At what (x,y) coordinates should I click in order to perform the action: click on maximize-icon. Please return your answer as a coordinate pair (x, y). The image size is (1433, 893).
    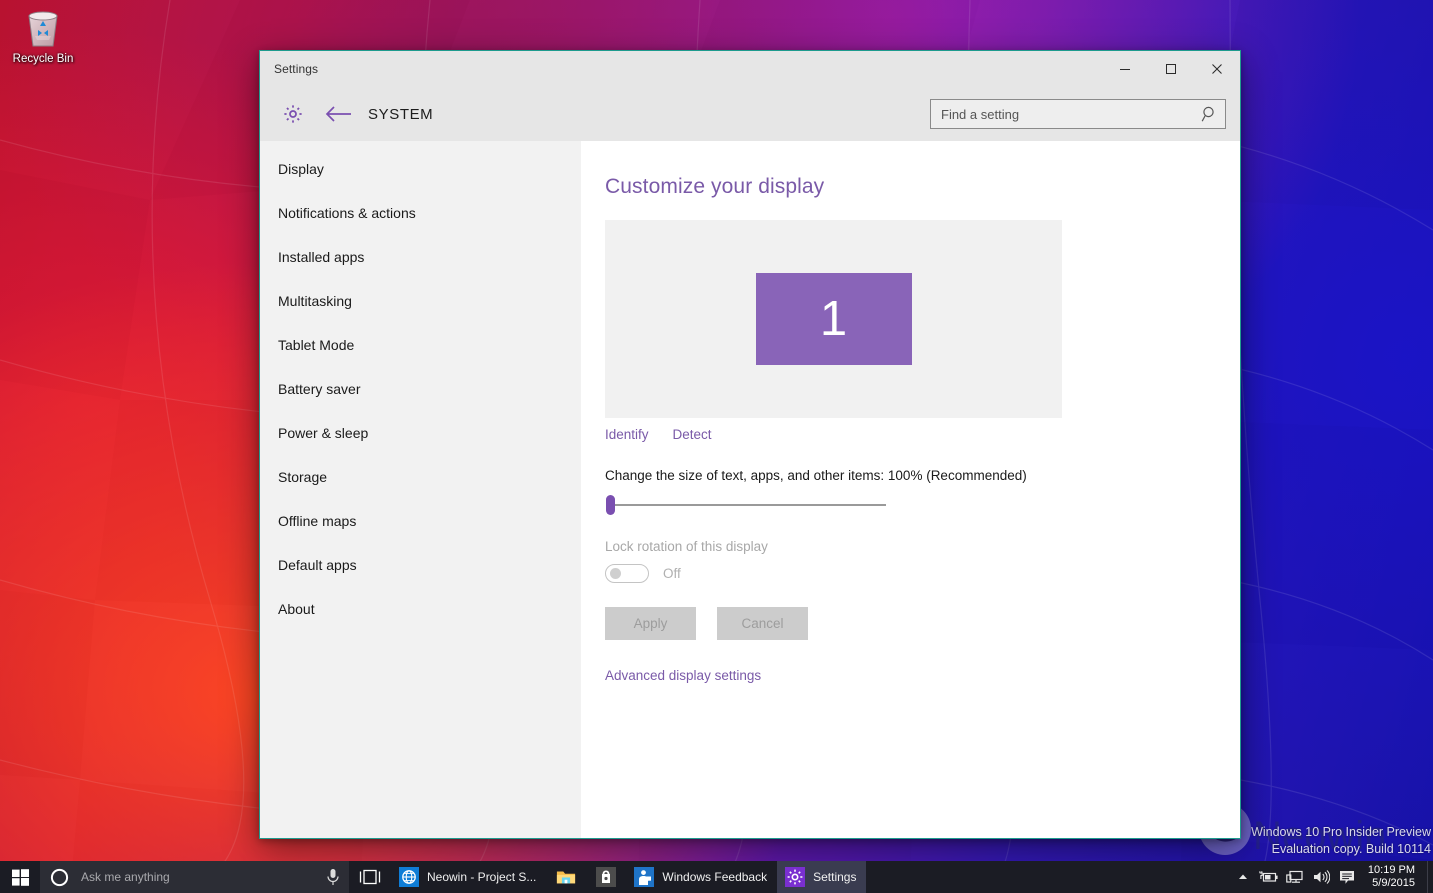
    Looking at the image, I should click on (1171, 69).